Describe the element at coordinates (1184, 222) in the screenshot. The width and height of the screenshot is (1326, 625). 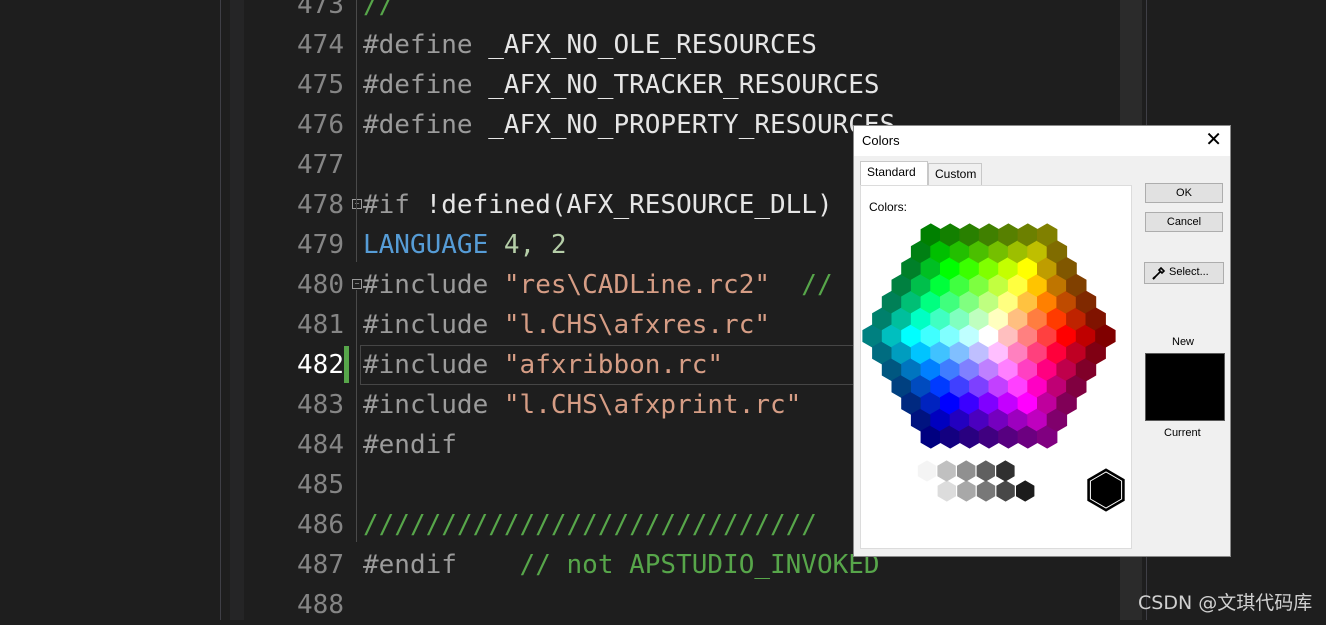
I see `cancel-button: Cancel` at that location.